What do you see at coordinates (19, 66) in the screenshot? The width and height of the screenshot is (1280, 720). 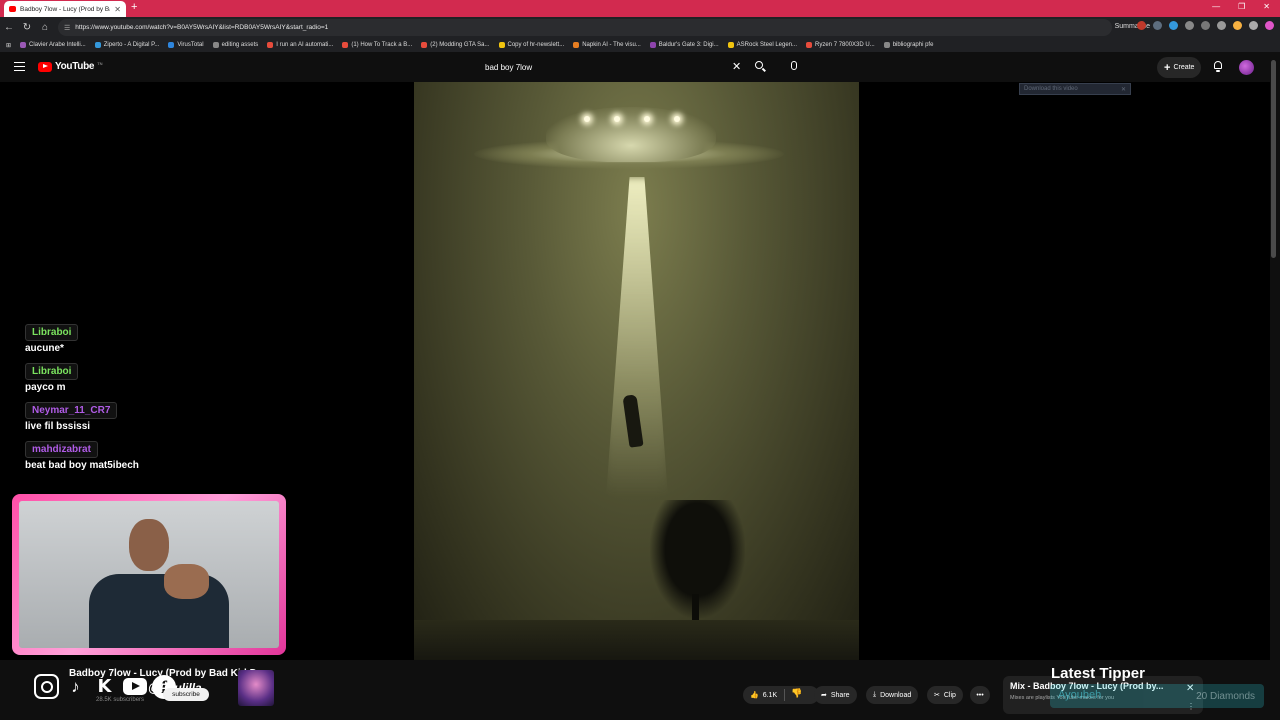 I see `hamburger-menu-icon` at bounding box center [19, 66].